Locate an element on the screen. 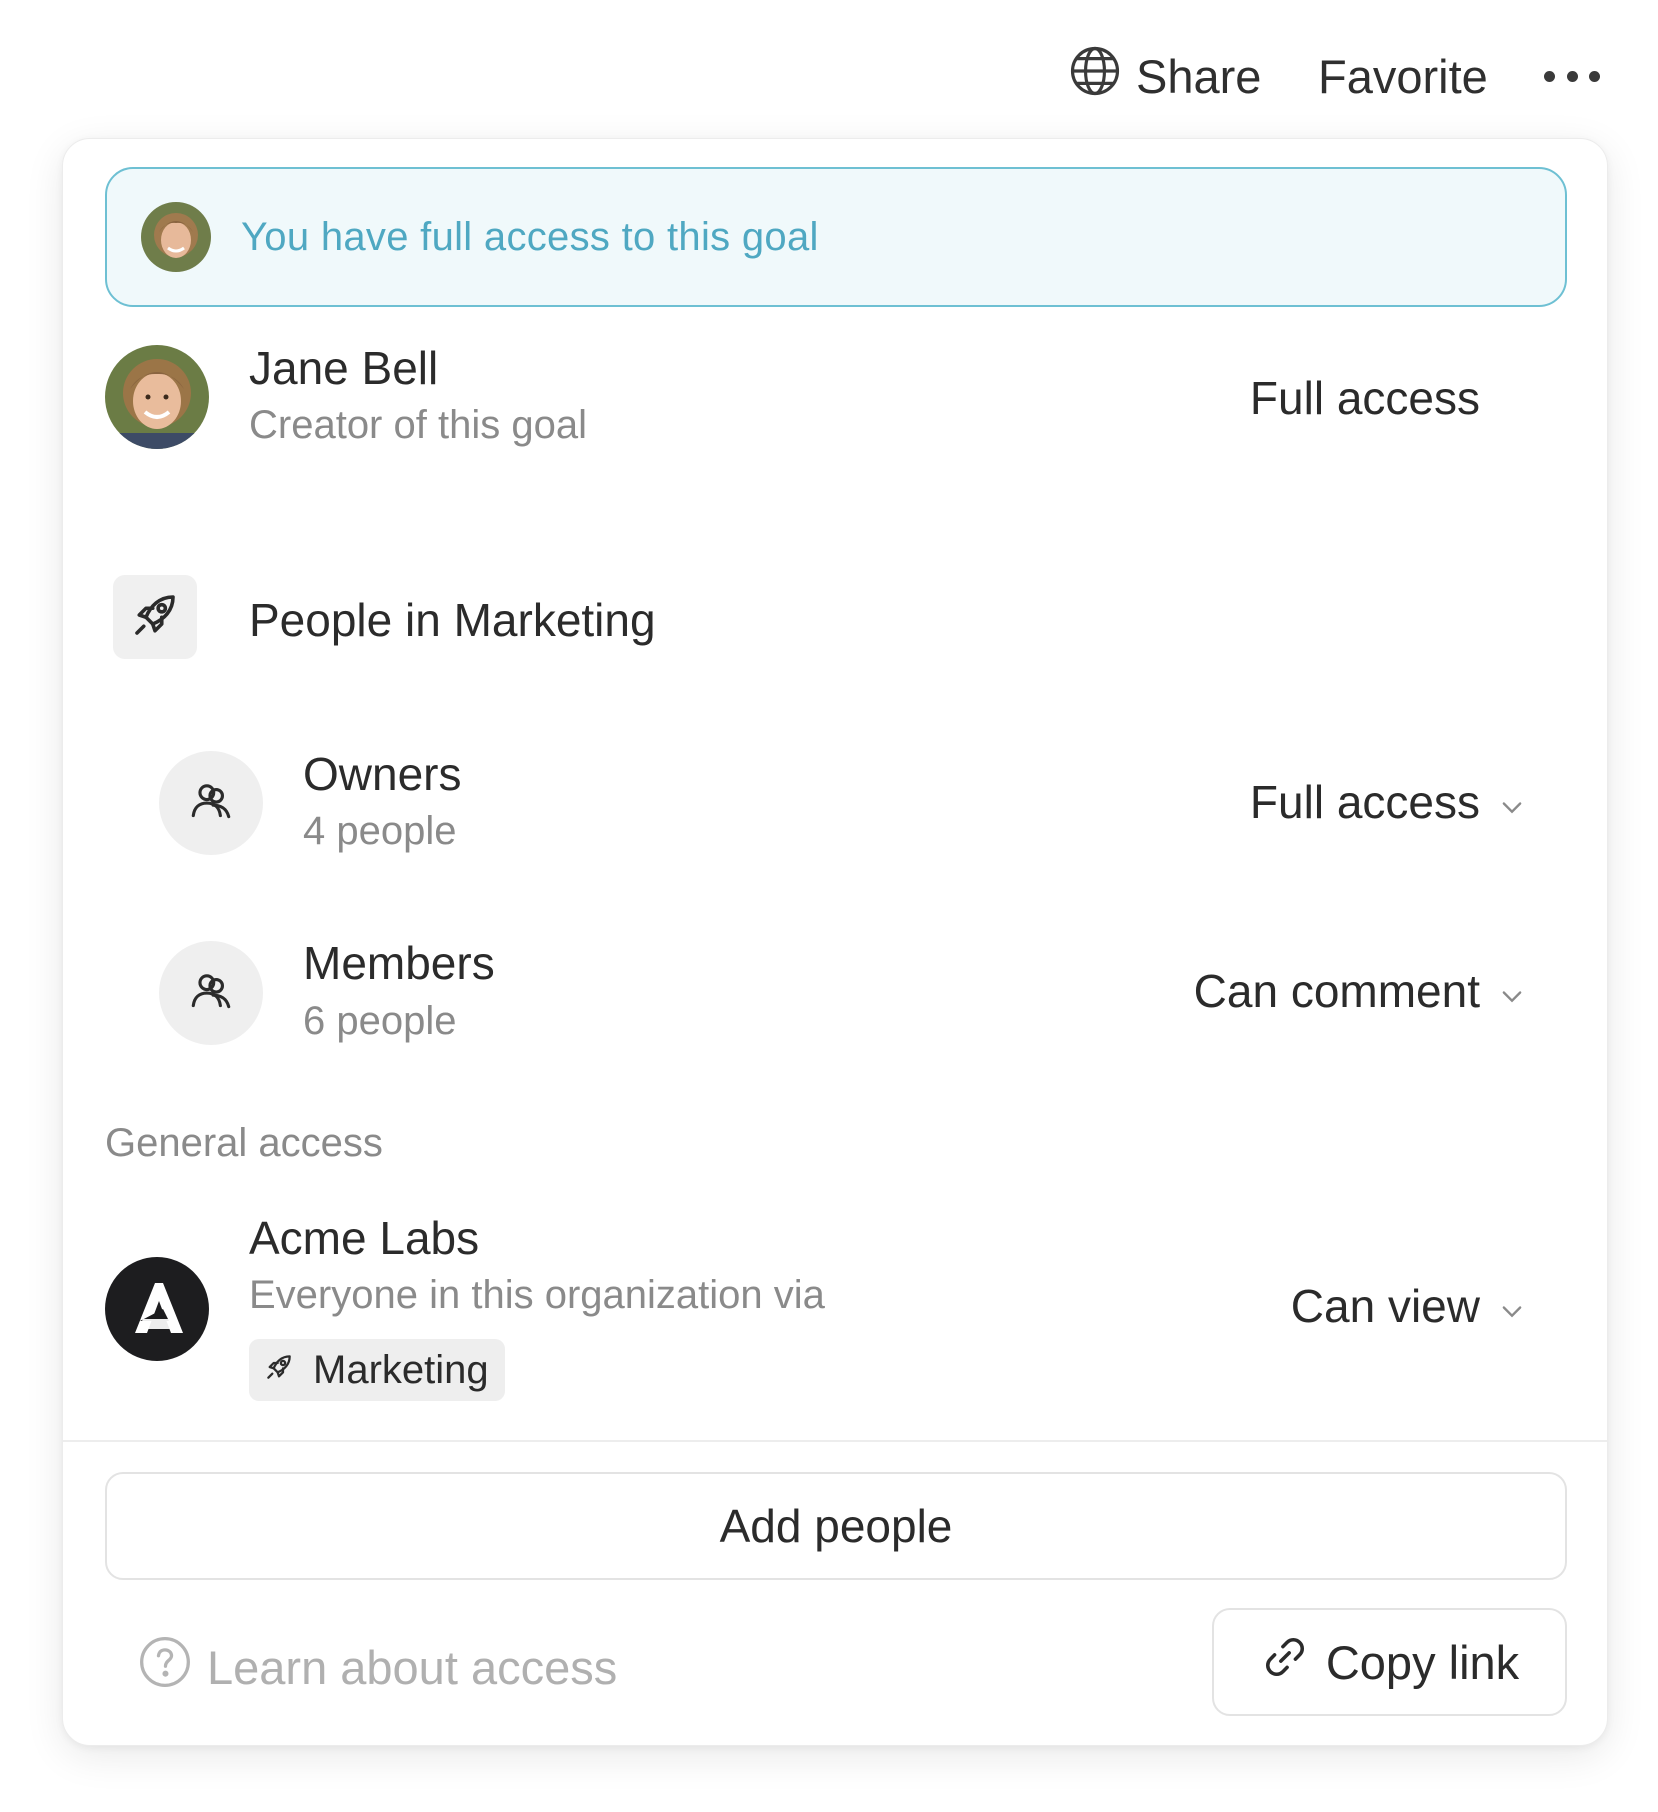 This screenshot has width=1658, height=1812. owners-name: Owners is located at coordinates (382, 774).